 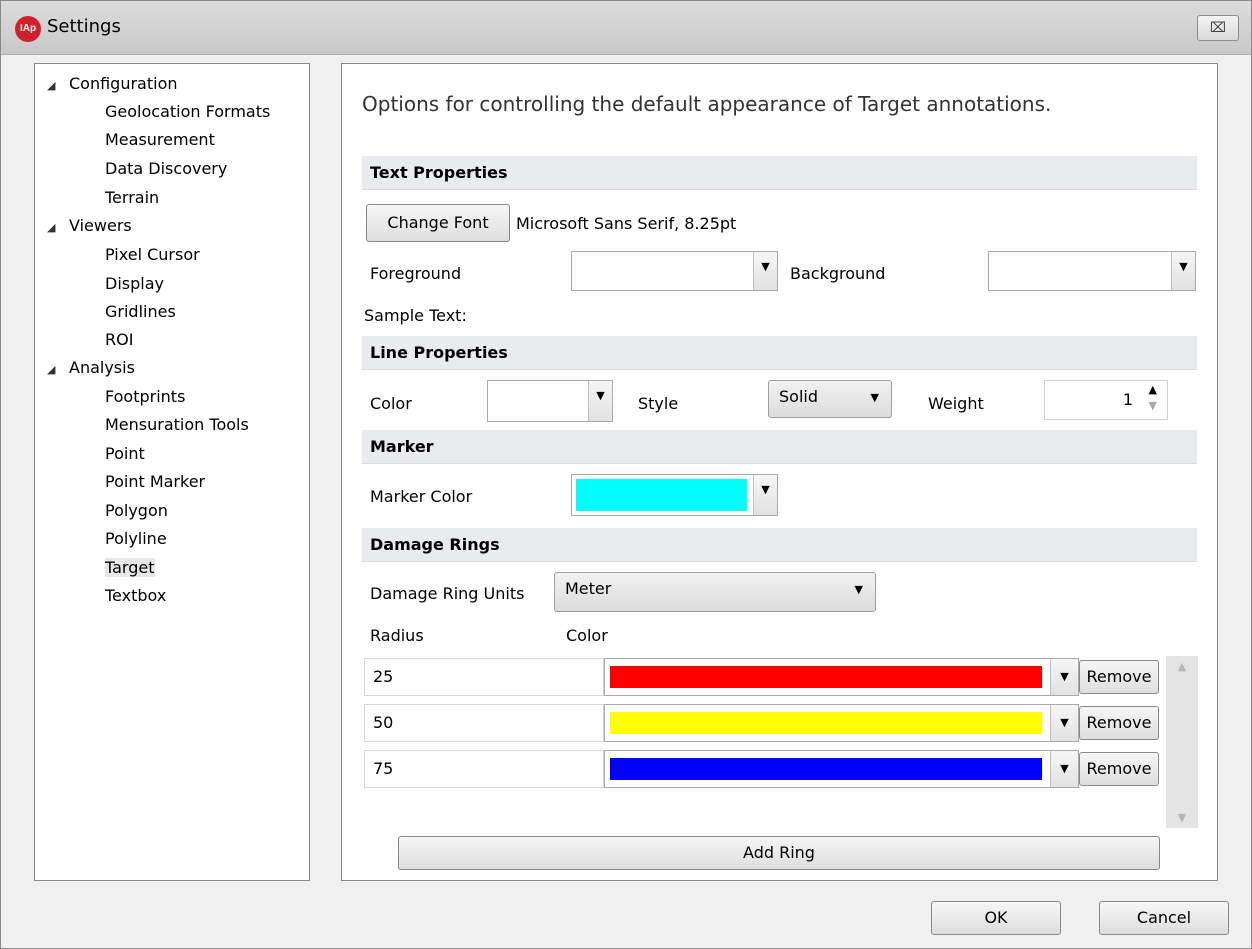 What do you see at coordinates (155, 481) in the screenshot?
I see `tree-item-point-marker: Point Marker` at bounding box center [155, 481].